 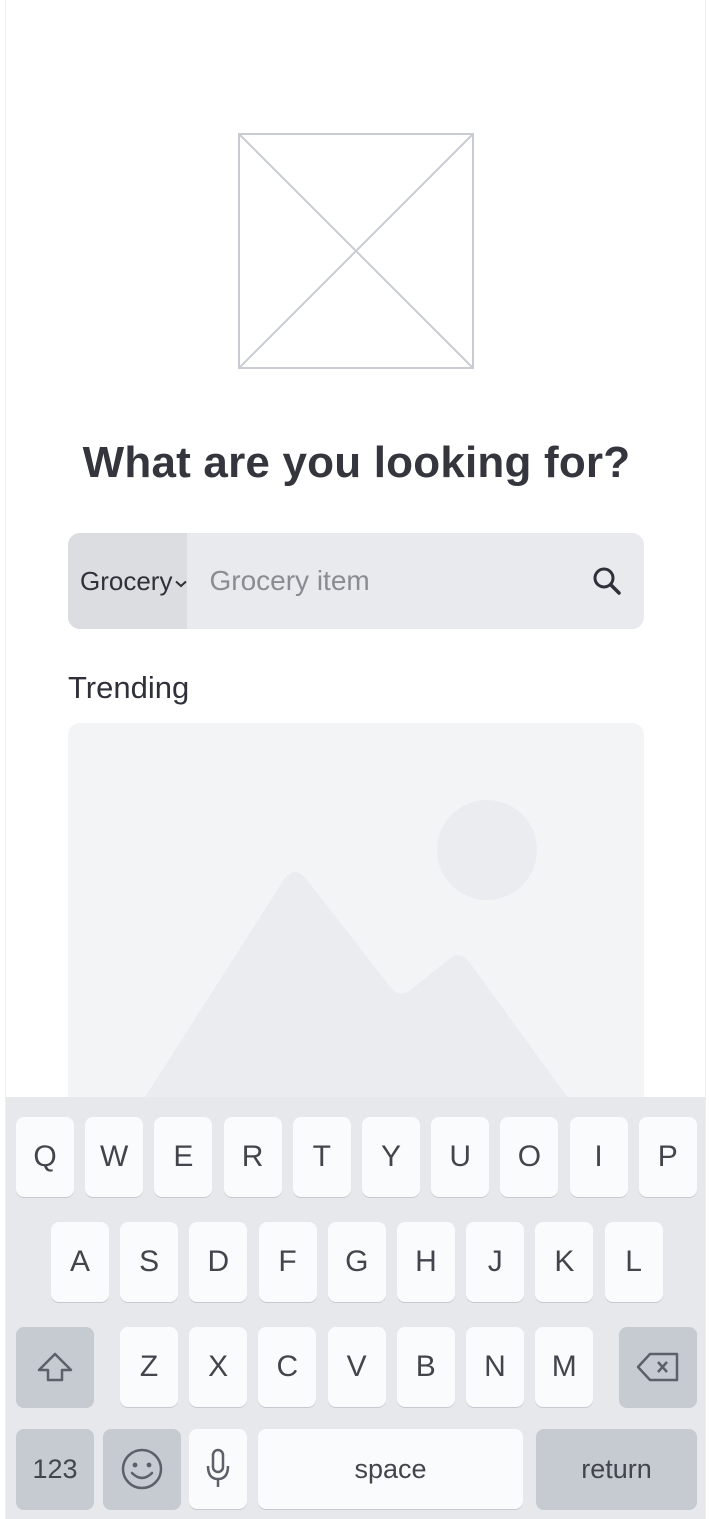 I want to click on key-k: K, so click(x=564, y=1262).